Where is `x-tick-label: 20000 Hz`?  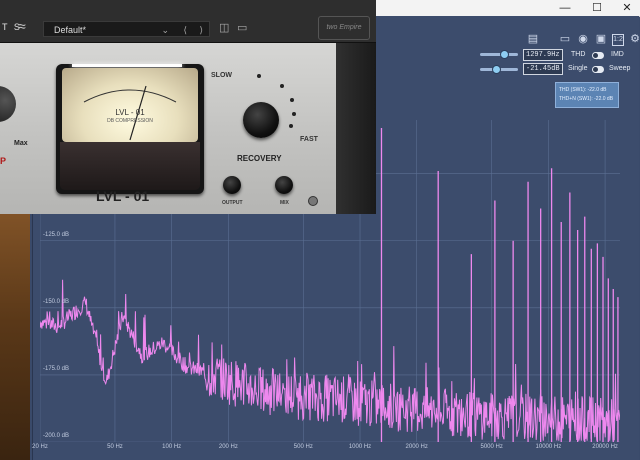 x-tick-label: 20000 Hz is located at coordinates (605, 447).